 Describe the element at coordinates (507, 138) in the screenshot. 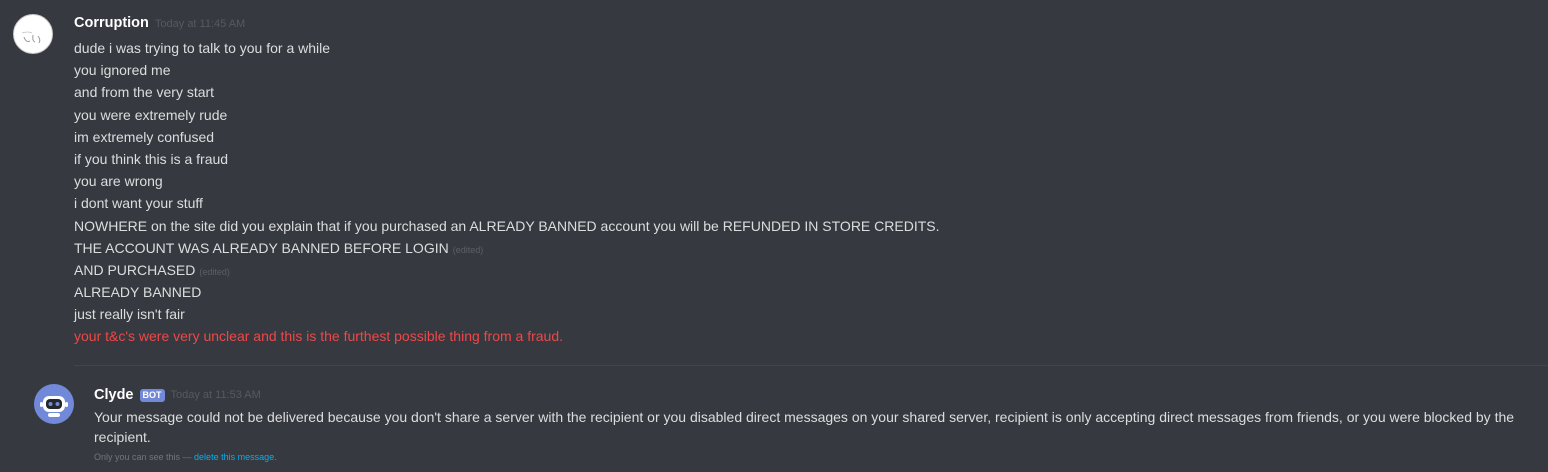

I see `message-line: im extremely confused` at that location.